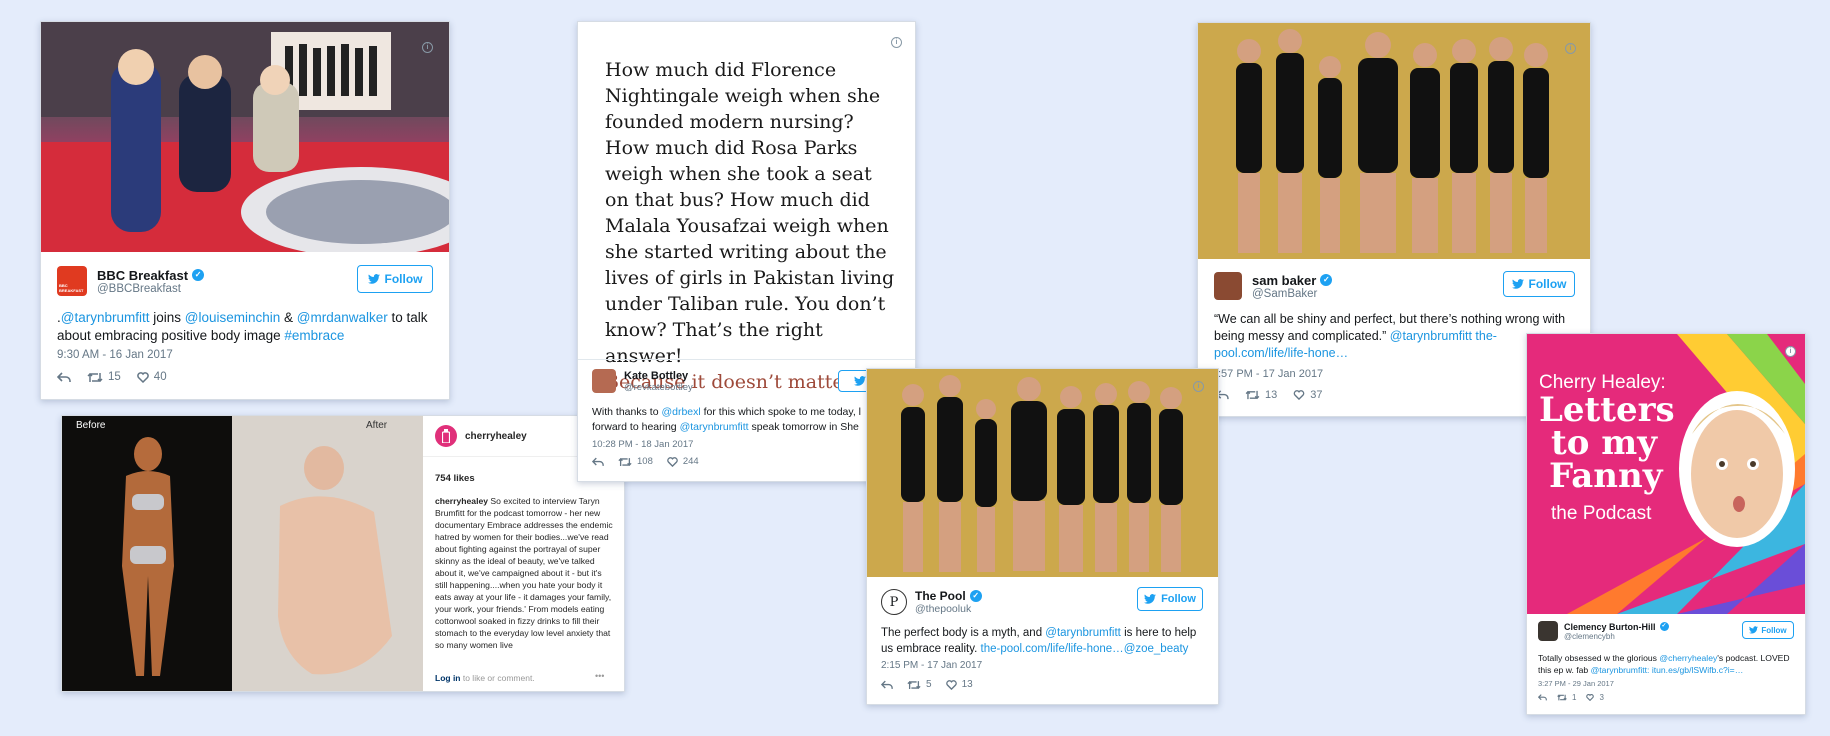 The height and width of the screenshot is (736, 1830). What do you see at coordinates (104, 377) in the screenshot?
I see `retweet-button: 15` at bounding box center [104, 377].